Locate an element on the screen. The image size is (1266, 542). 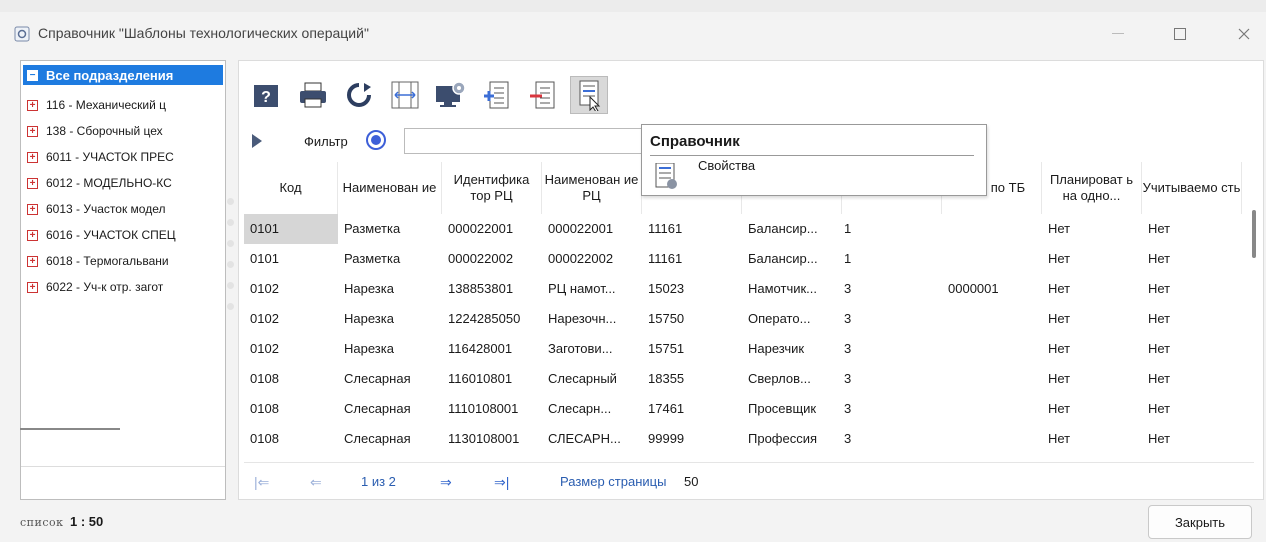
remove-row-button is located at coordinates (543, 95).